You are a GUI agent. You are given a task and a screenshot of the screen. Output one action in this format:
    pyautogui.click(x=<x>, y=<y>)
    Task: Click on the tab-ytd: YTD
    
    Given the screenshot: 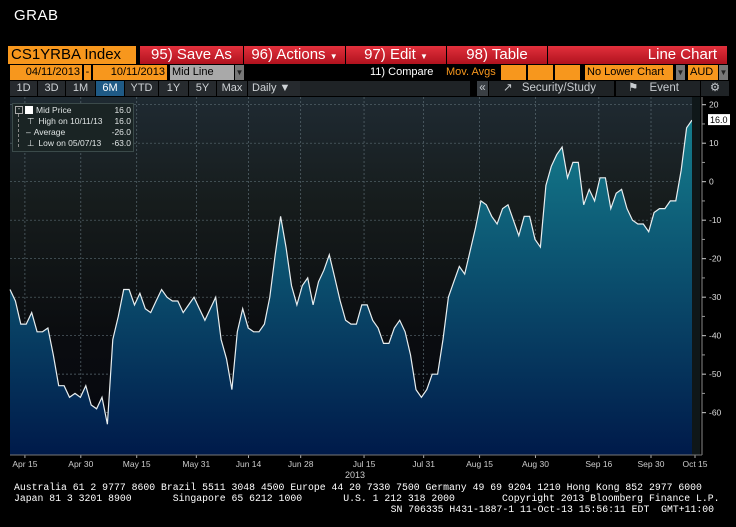 What is the action you would take?
    pyautogui.click(x=142, y=88)
    